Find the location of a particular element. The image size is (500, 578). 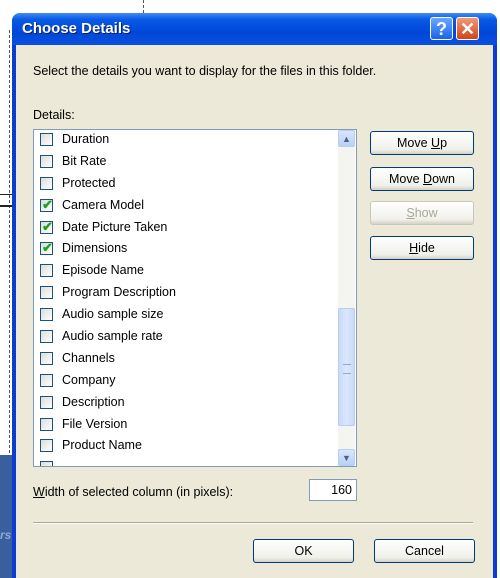

show-accesskey: S is located at coordinates (410, 213).